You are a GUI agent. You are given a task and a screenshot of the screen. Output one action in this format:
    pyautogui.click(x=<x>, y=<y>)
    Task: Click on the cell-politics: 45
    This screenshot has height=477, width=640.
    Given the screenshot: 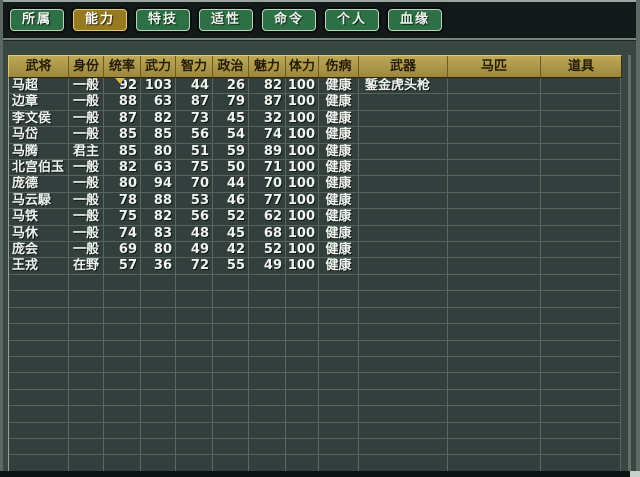 What is the action you would take?
    pyautogui.click(x=231, y=119)
    